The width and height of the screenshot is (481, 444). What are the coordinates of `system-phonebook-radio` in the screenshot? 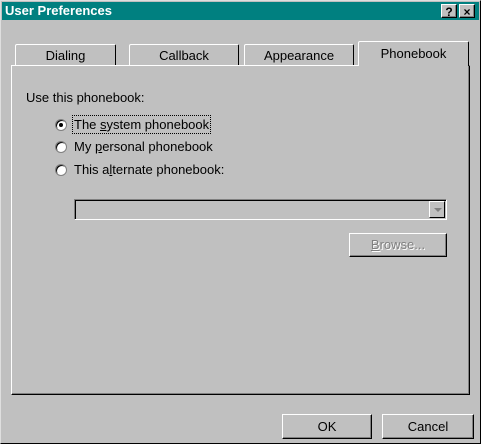 It's located at (61, 125).